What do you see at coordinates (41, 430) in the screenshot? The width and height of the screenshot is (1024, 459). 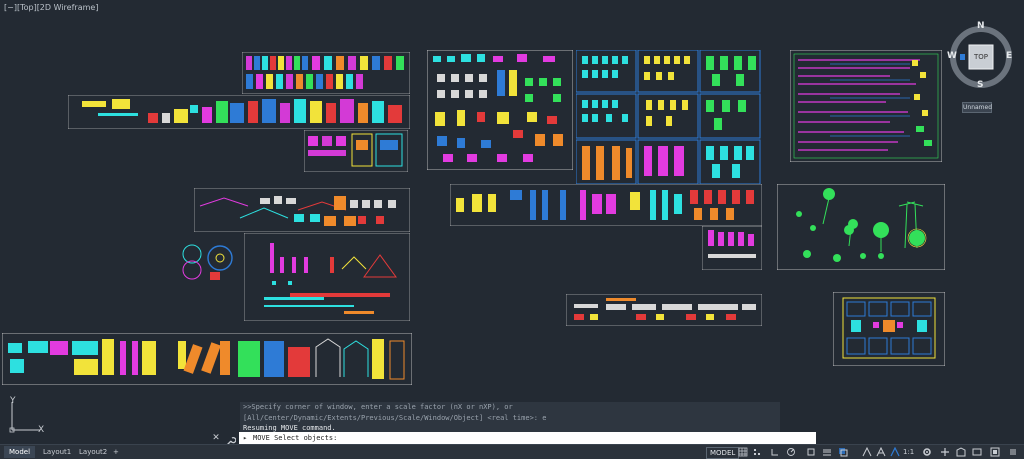 I see `ucs-x-label: X` at bounding box center [41, 430].